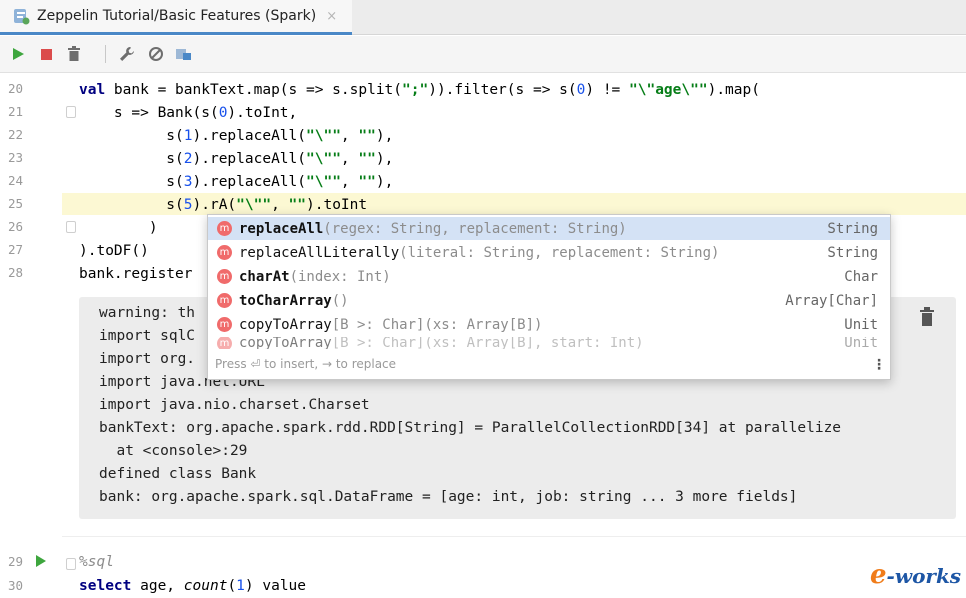  I want to click on code-line: s(2).replaceAll("\"", ""),, so click(236, 159).